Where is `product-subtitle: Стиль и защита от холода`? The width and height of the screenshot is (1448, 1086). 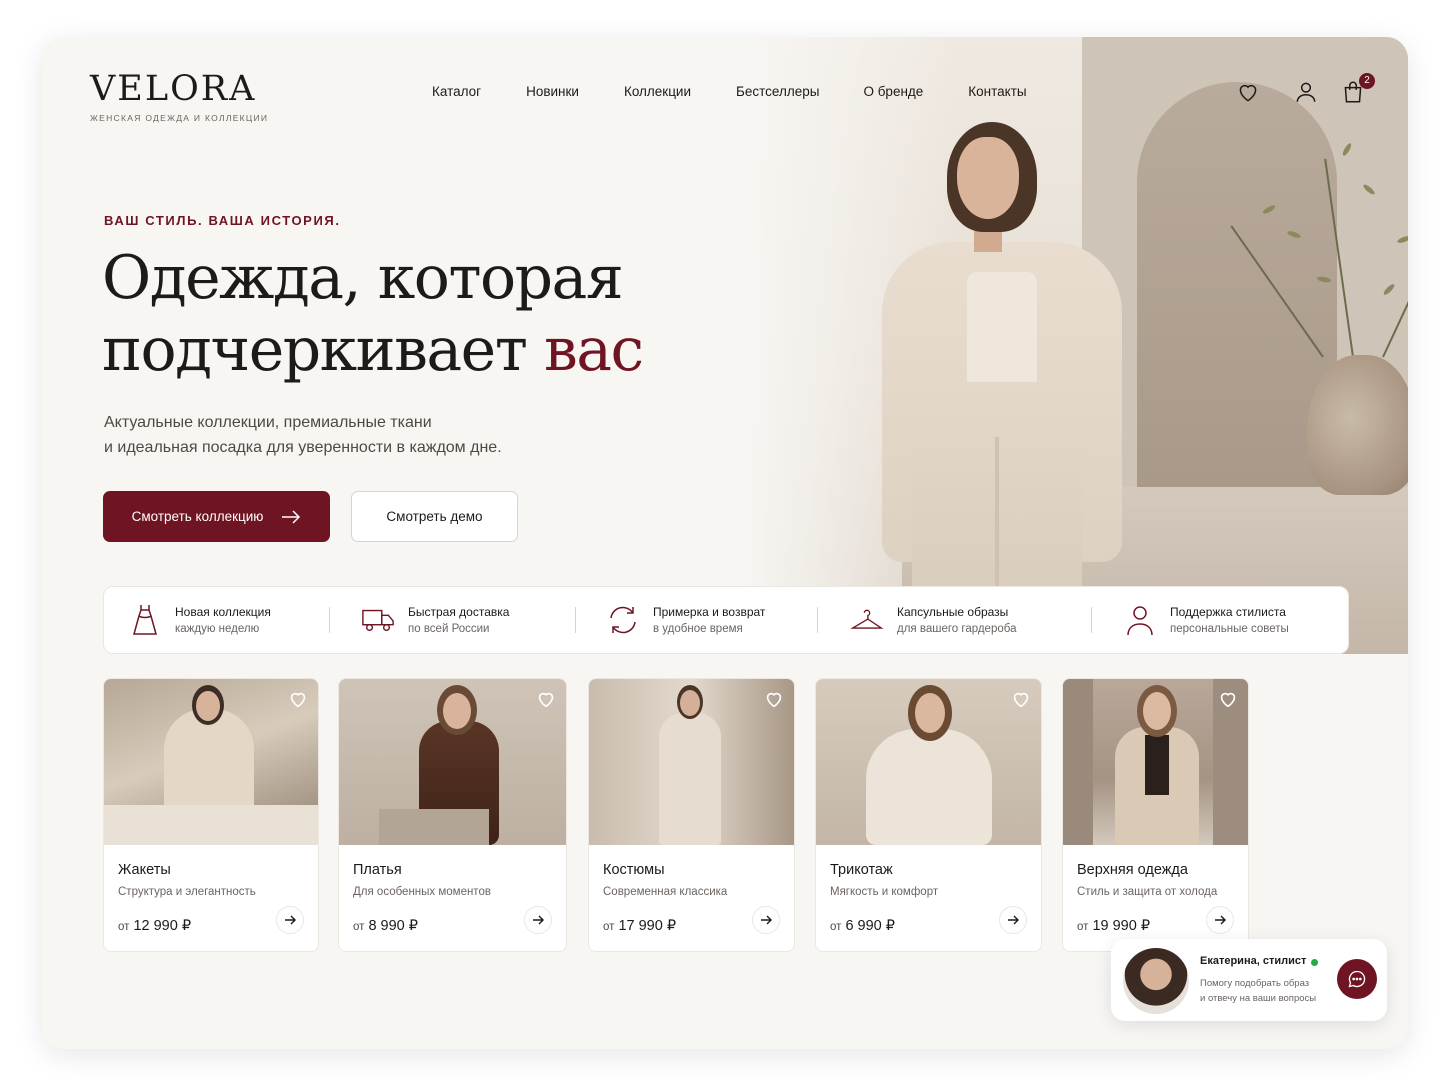 product-subtitle: Стиль и защита от холода is located at coordinates (1147, 892).